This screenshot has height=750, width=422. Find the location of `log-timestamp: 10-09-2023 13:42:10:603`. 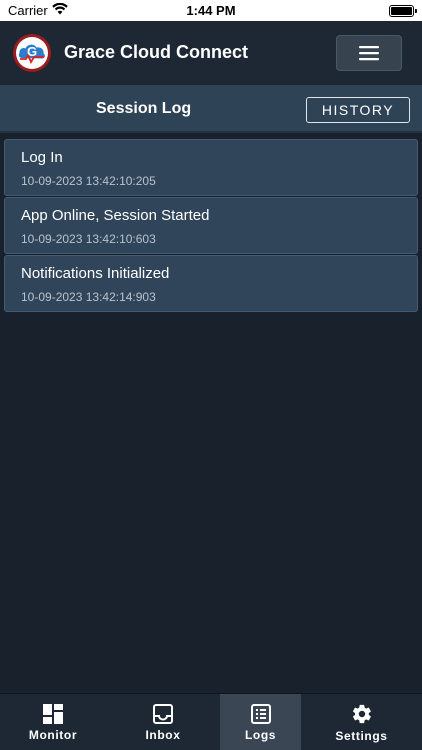

log-timestamp: 10-09-2023 13:42:10:603 is located at coordinates (88, 239).